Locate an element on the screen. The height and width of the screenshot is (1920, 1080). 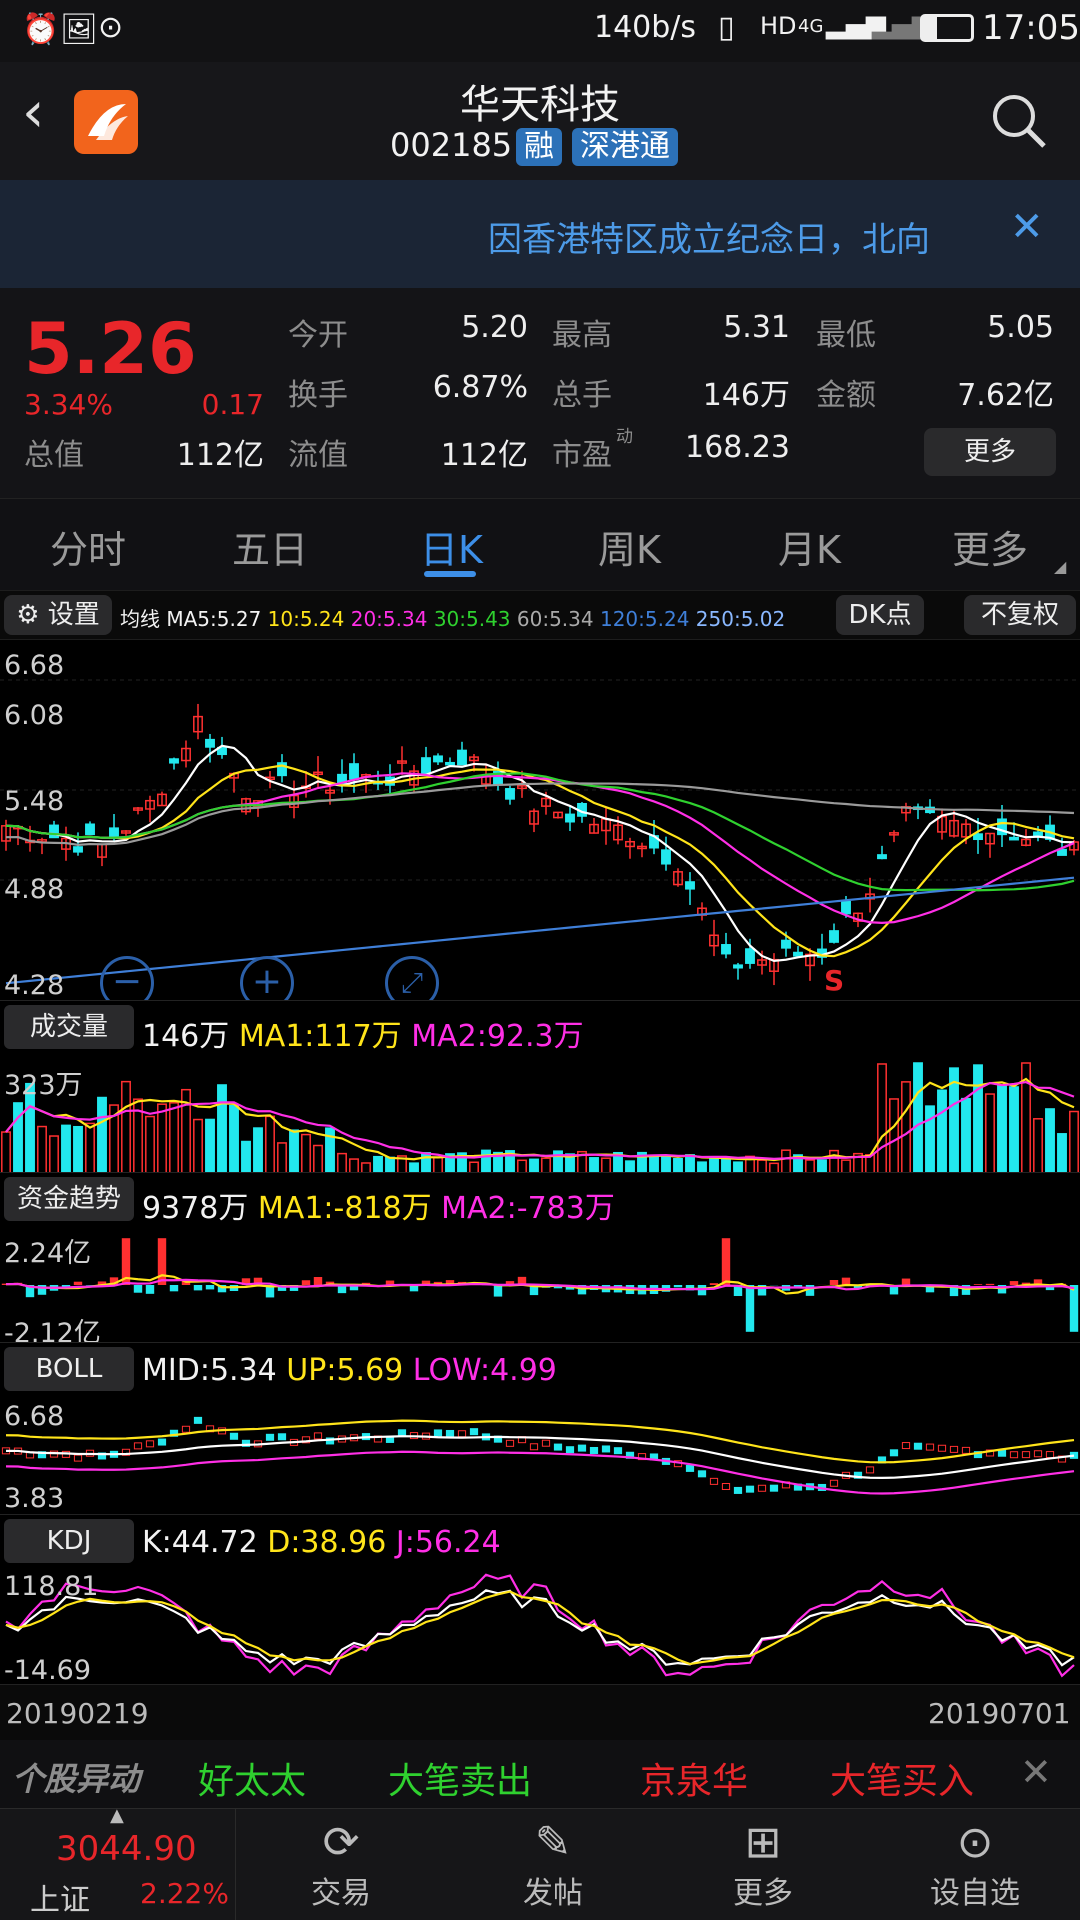
boll-max-label: 6.68 is located at coordinates (34, 1416).